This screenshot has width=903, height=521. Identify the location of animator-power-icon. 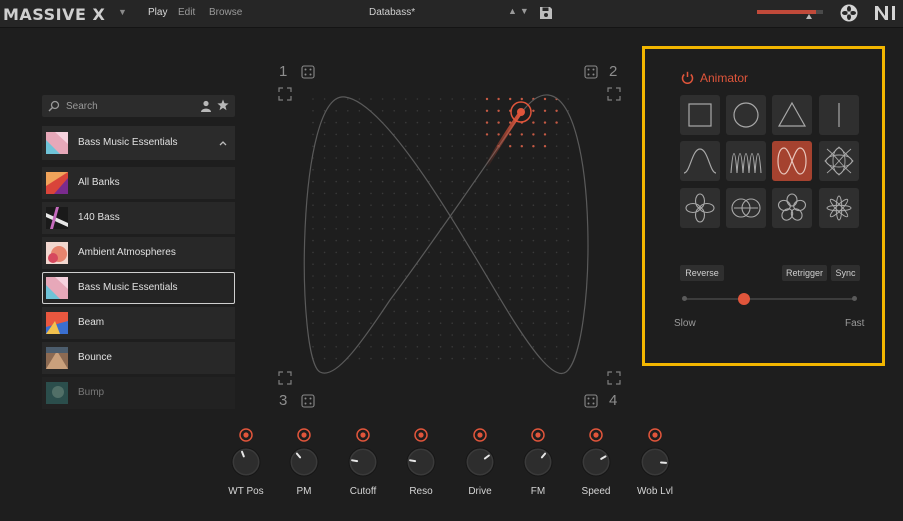
(687, 77).